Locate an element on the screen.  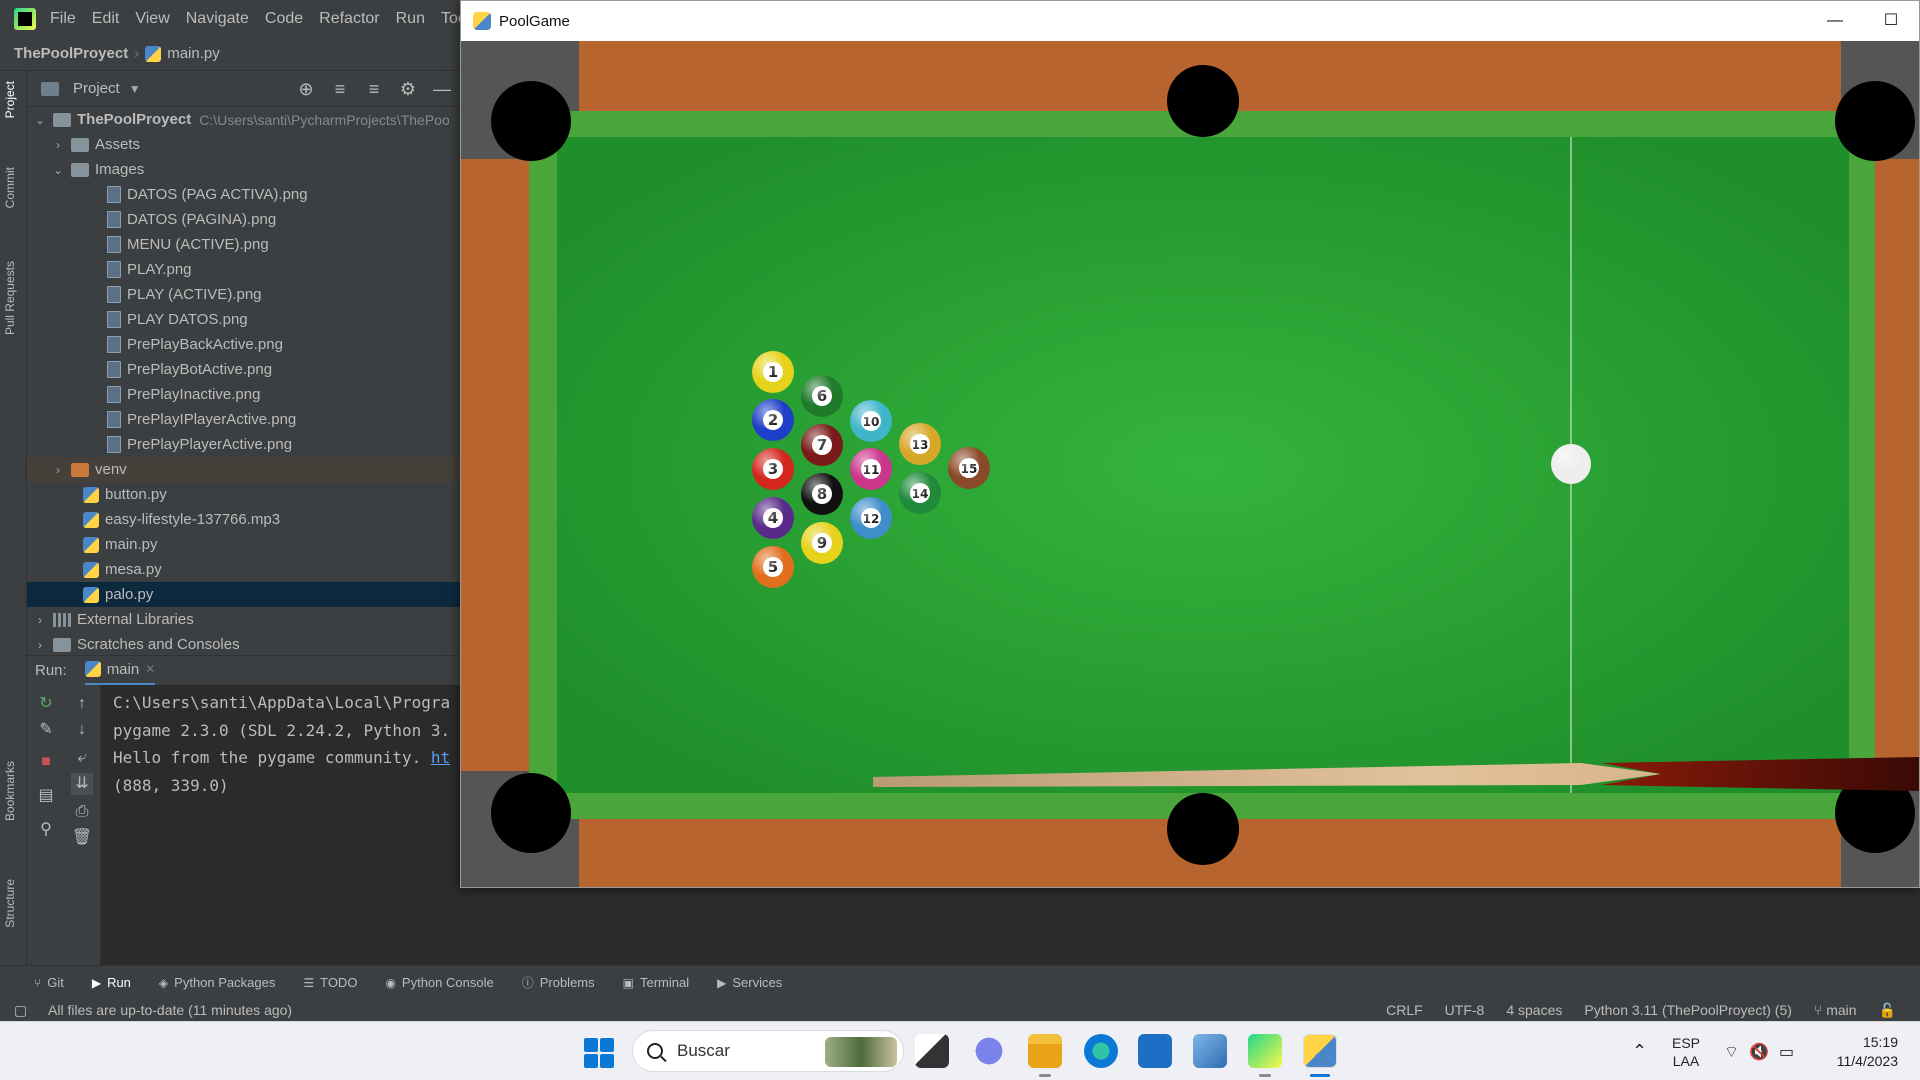
tree-folder-assets: › Assets is located at coordinates (243, 144).